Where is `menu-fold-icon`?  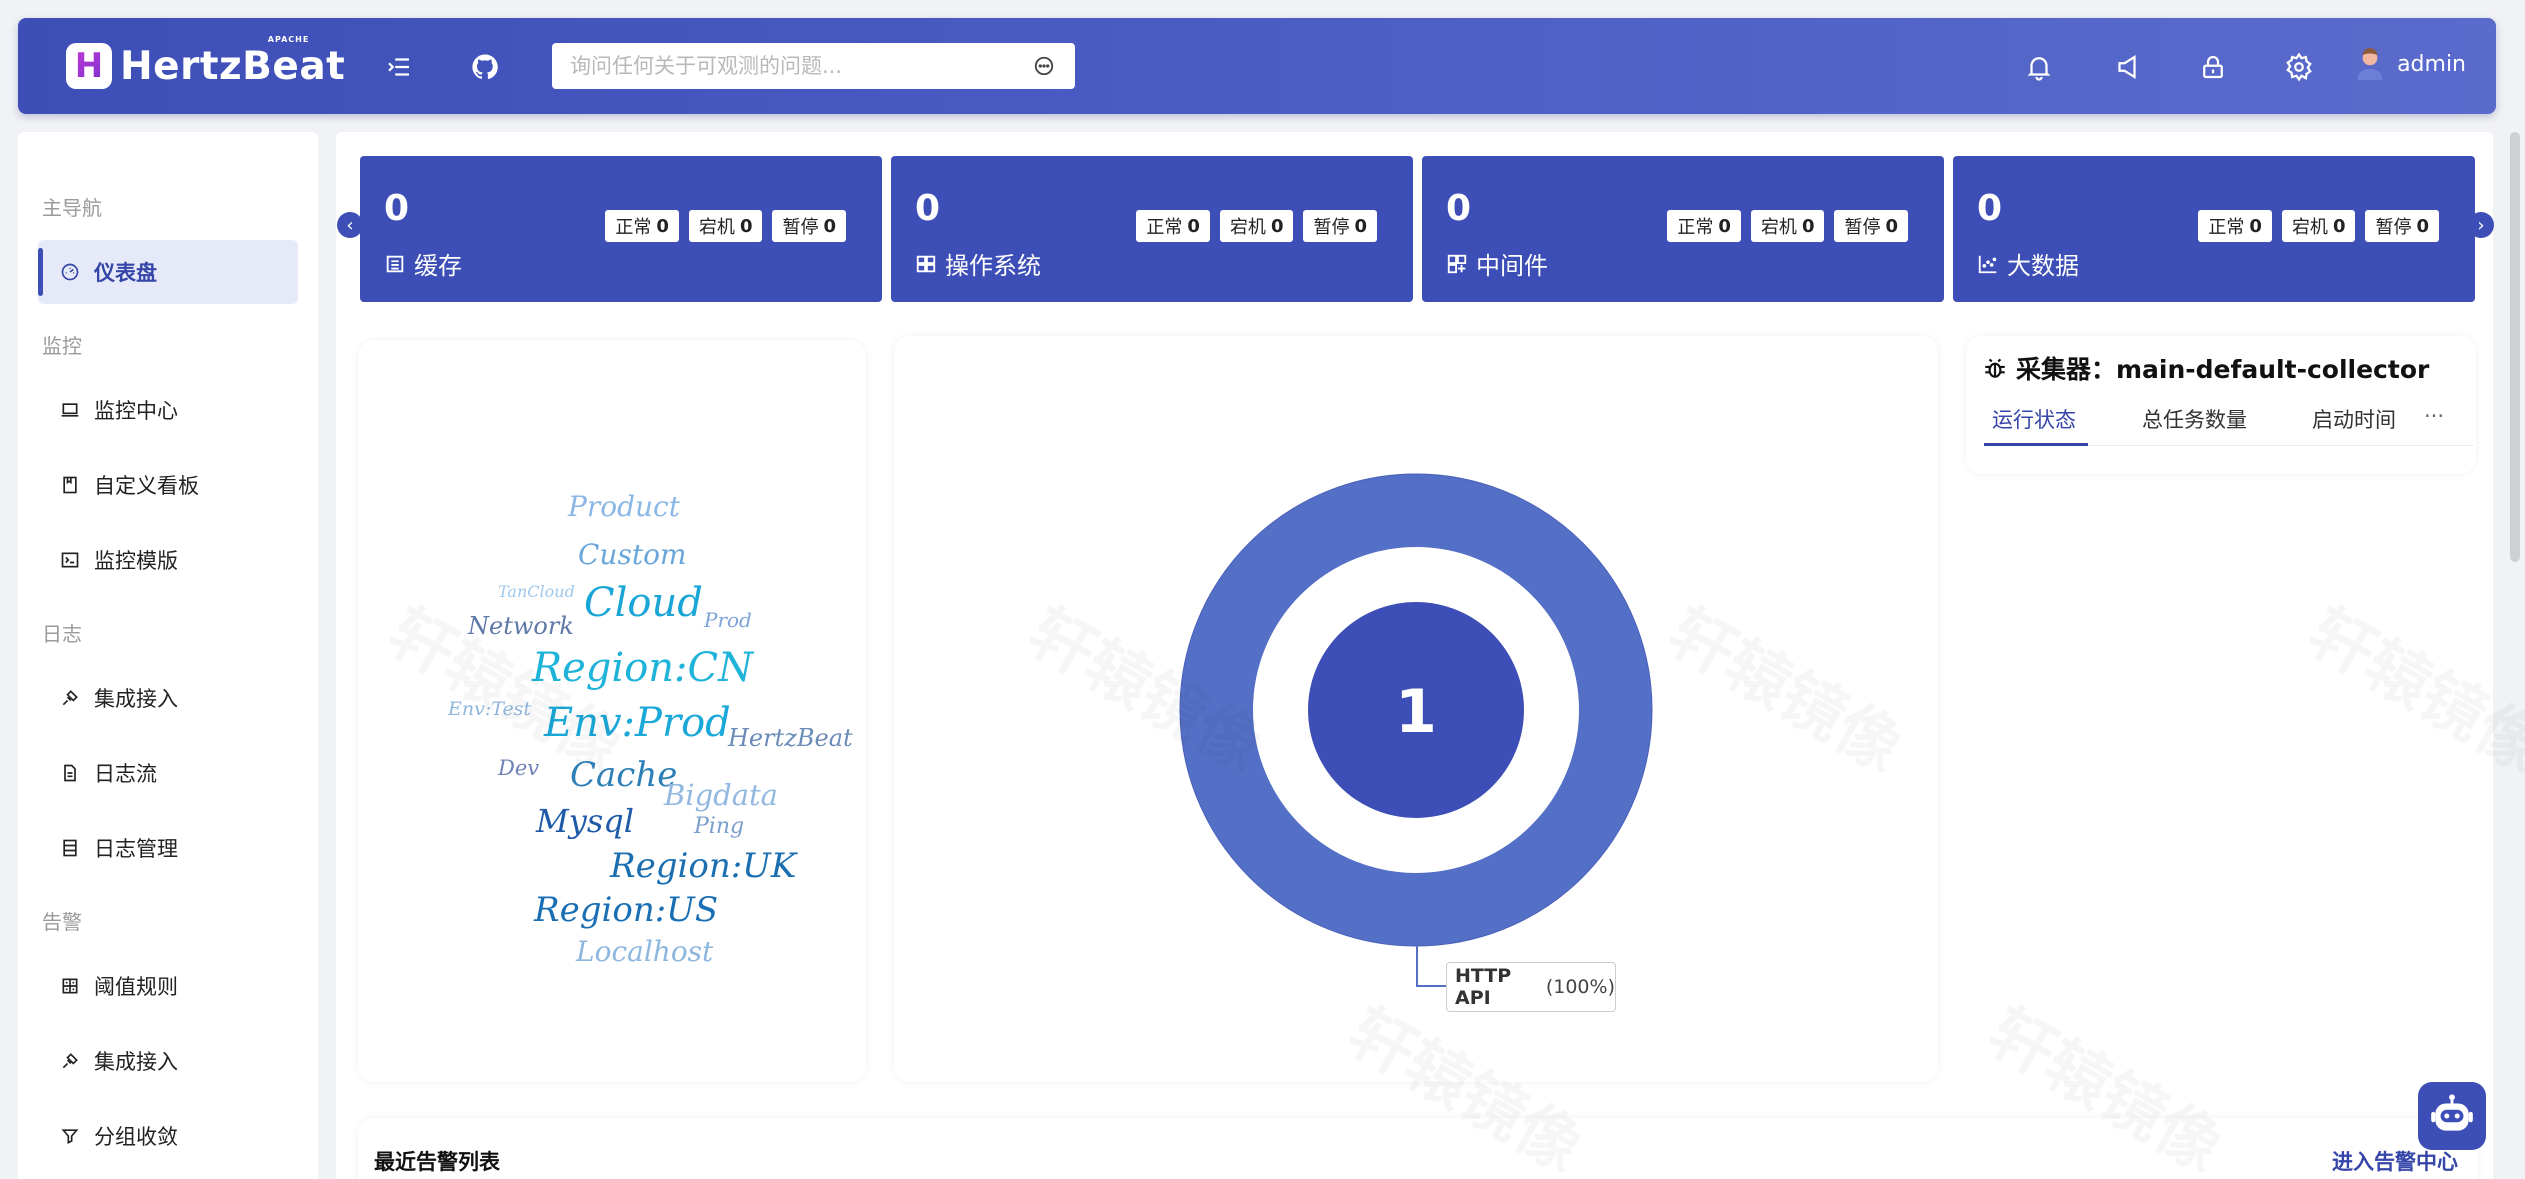
menu-fold-icon is located at coordinates (399, 67).